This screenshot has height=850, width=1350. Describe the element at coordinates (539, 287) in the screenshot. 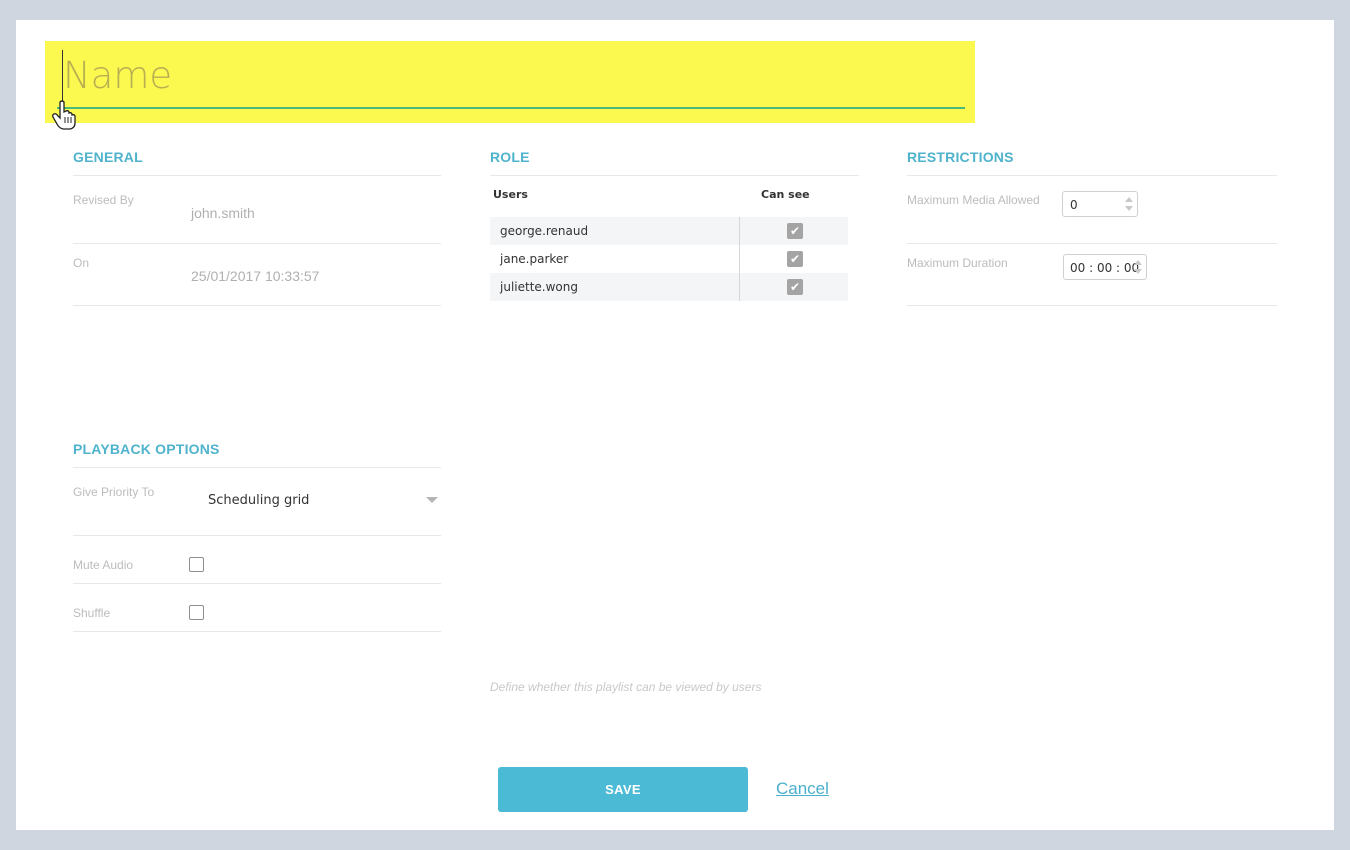

I see `role-user-name: juliette.wong` at that location.